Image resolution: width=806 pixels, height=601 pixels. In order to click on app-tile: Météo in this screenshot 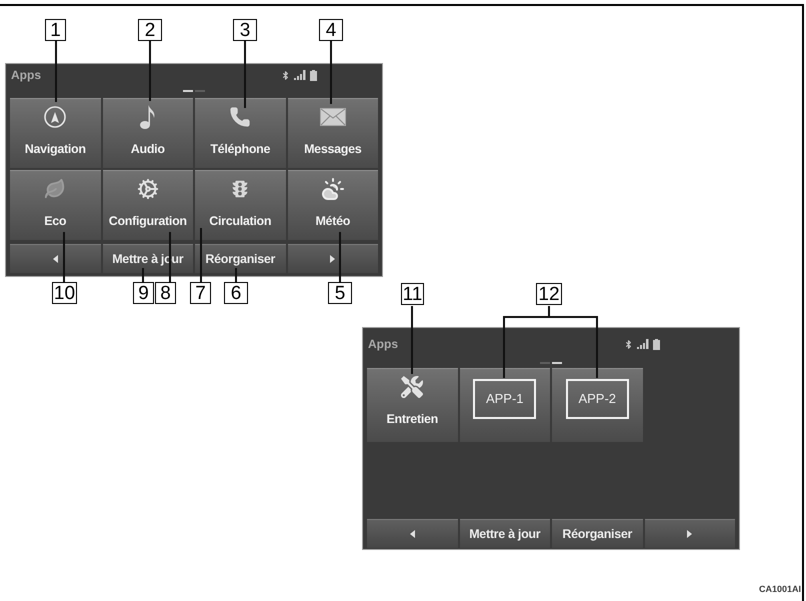, I will do `click(333, 205)`.